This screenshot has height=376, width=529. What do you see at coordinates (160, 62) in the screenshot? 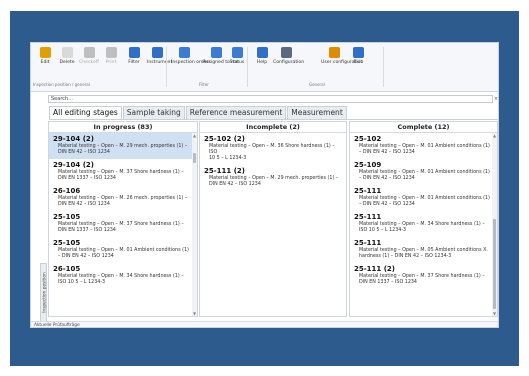
I see `instrument-label: Instrument` at bounding box center [160, 62].